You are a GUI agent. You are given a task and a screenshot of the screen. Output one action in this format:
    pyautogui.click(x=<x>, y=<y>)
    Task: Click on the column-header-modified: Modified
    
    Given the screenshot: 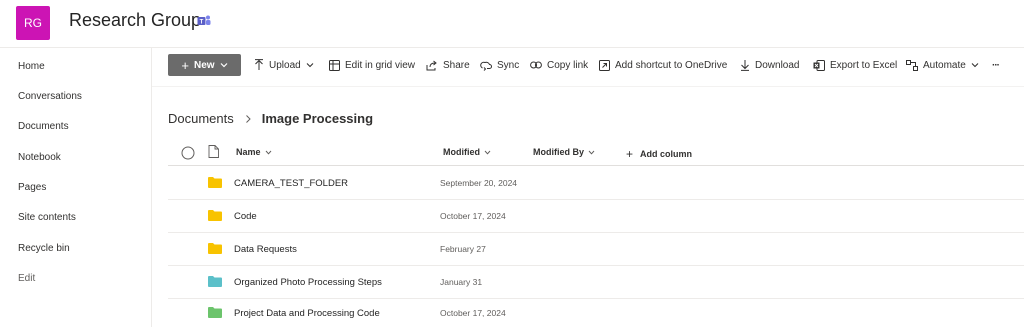 What is the action you would take?
    pyautogui.click(x=467, y=152)
    